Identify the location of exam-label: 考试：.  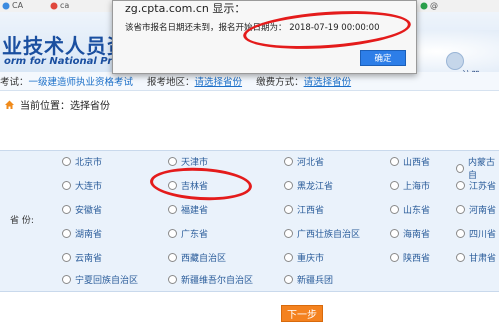
(14, 82).